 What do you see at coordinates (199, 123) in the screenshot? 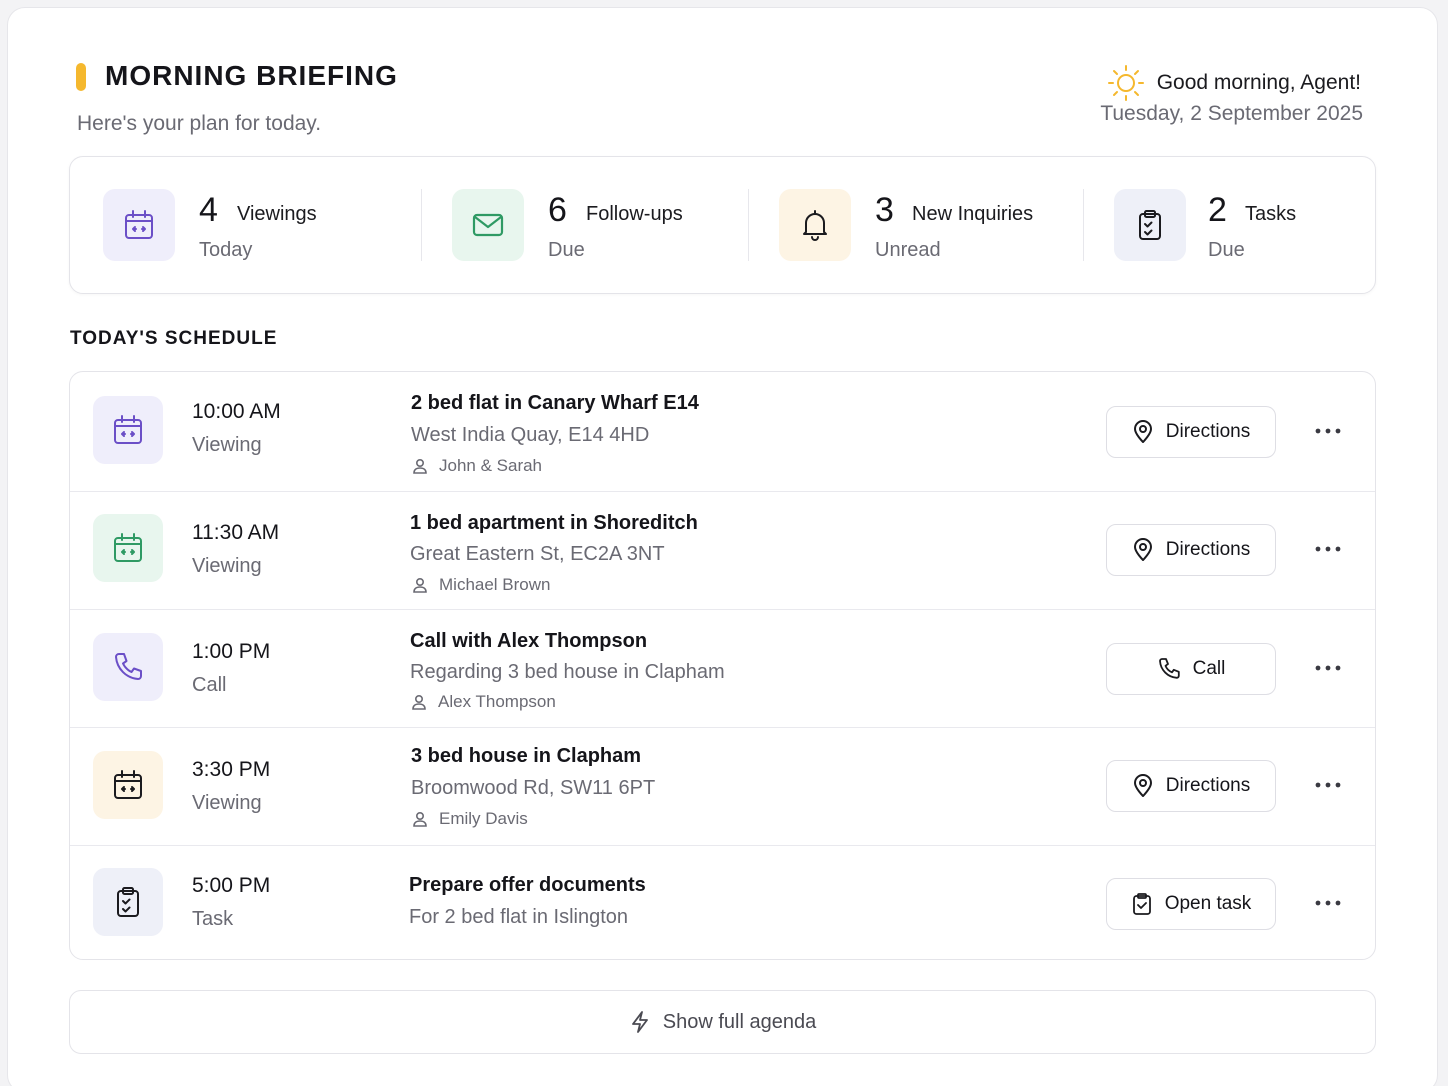
I see `page-subtitle: Here's your plan for today.` at bounding box center [199, 123].